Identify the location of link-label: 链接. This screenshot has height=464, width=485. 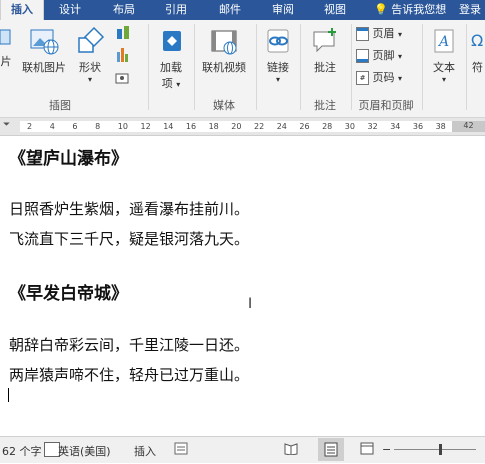
(278, 67).